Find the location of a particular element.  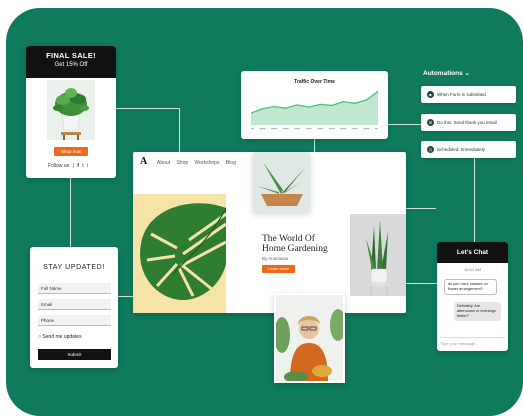

nav-blog: Blog is located at coordinates (231, 163).